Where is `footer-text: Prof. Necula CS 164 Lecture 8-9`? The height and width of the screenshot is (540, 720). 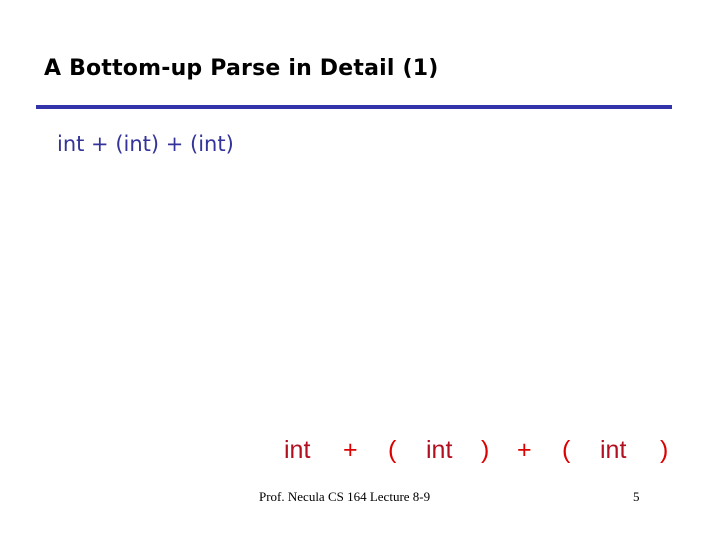 footer-text: Prof. Necula CS 164 Lecture 8-9 is located at coordinates (345, 496).